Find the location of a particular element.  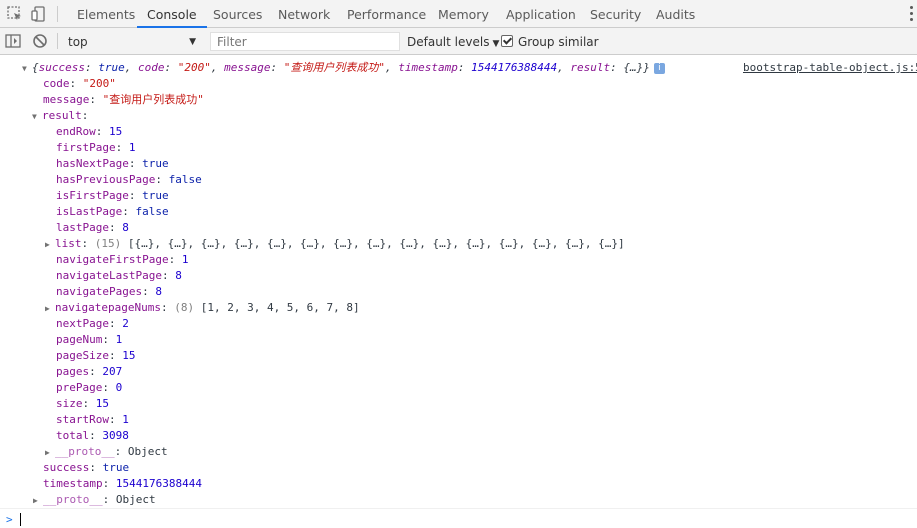

property-row: code: "200" is located at coordinates (79, 83).